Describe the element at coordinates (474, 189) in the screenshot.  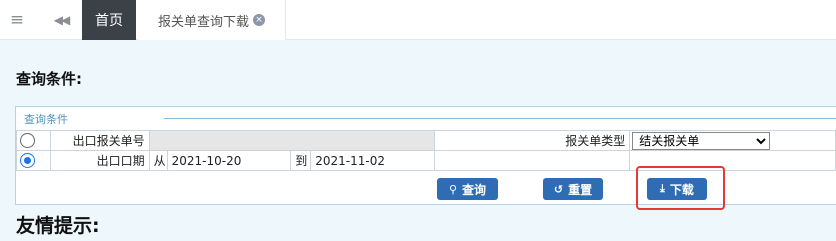
I see `query-button-label: 查询` at that location.